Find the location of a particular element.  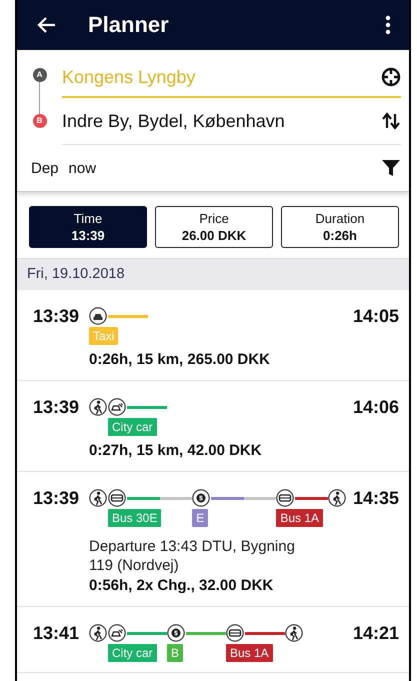

screen-title: Planner is located at coordinates (129, 25).